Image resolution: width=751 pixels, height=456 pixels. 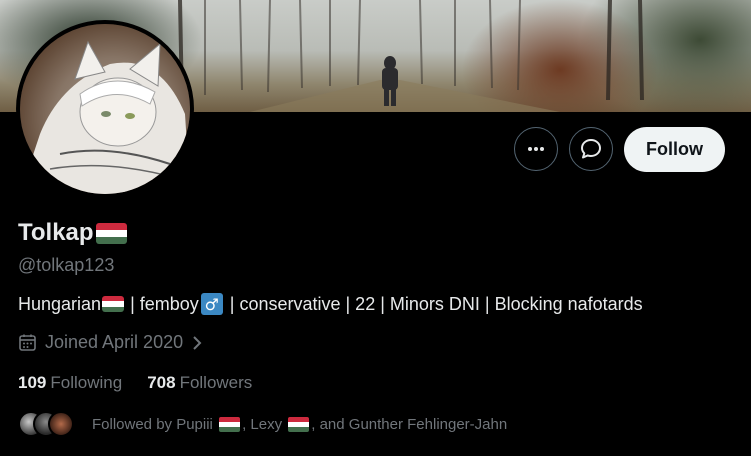 I want to click on followed-by-sep: , Lexy, so click(x=264, y=424).